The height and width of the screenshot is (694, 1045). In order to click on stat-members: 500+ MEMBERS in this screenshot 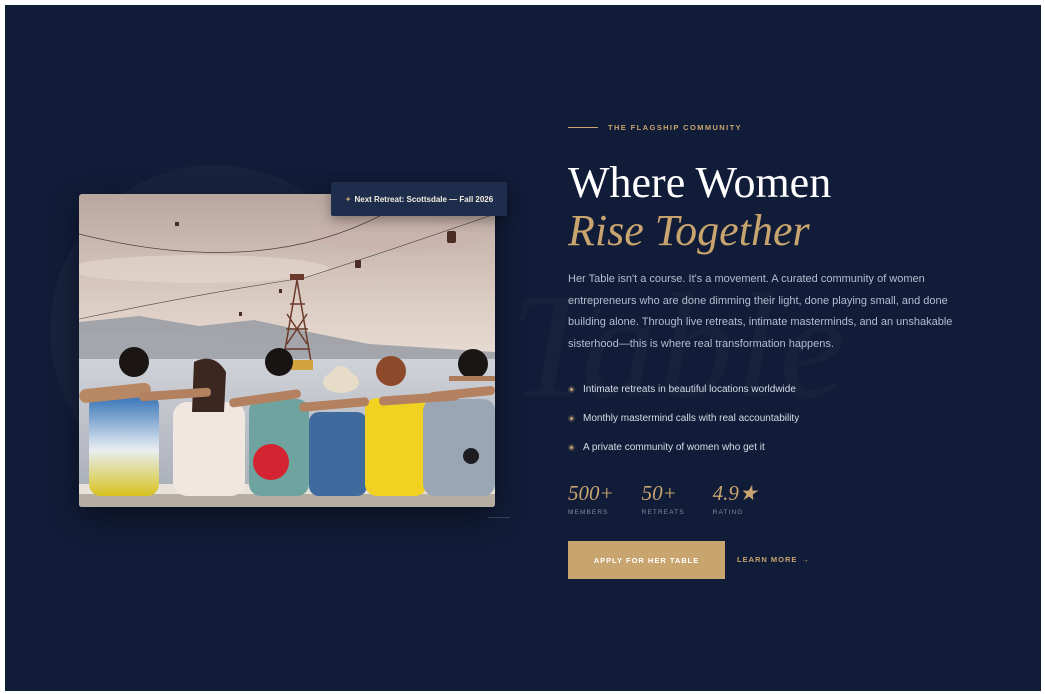, I will do `click(591, 498)`.